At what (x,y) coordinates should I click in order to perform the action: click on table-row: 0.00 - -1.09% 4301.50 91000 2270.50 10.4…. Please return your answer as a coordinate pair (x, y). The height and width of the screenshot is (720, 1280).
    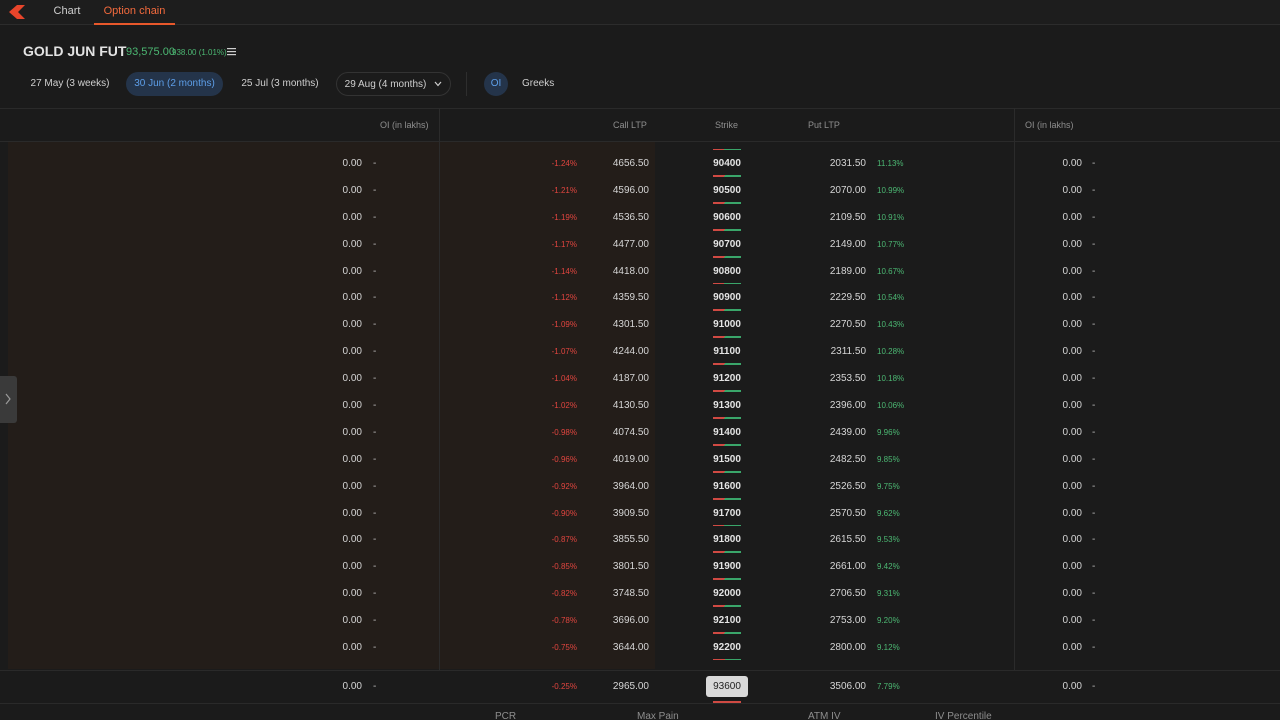
    Looking at the image, I should click on (640, 324).